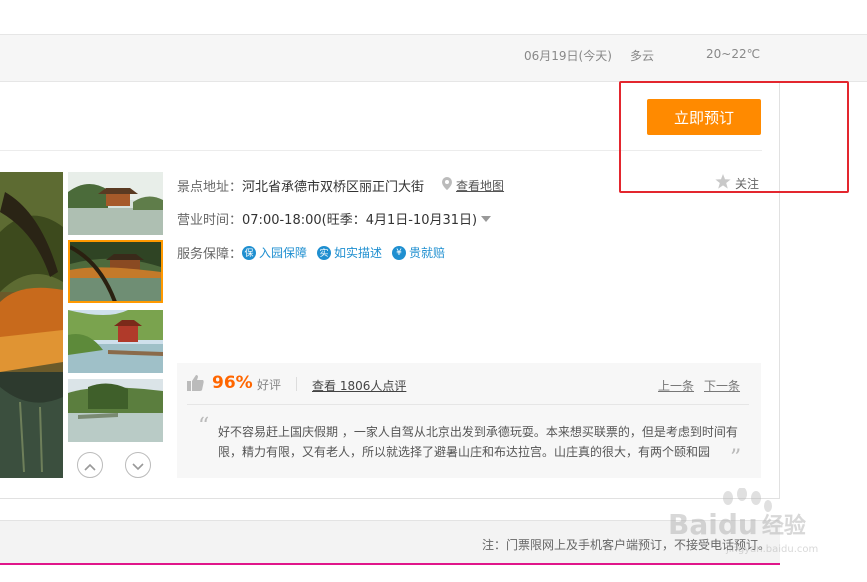 The width and height of the screenshot is (867, 582). What do you see at coordinates (734, 137) in the screenshot?
I see `highlight-box` at bounding box center [734, 137].